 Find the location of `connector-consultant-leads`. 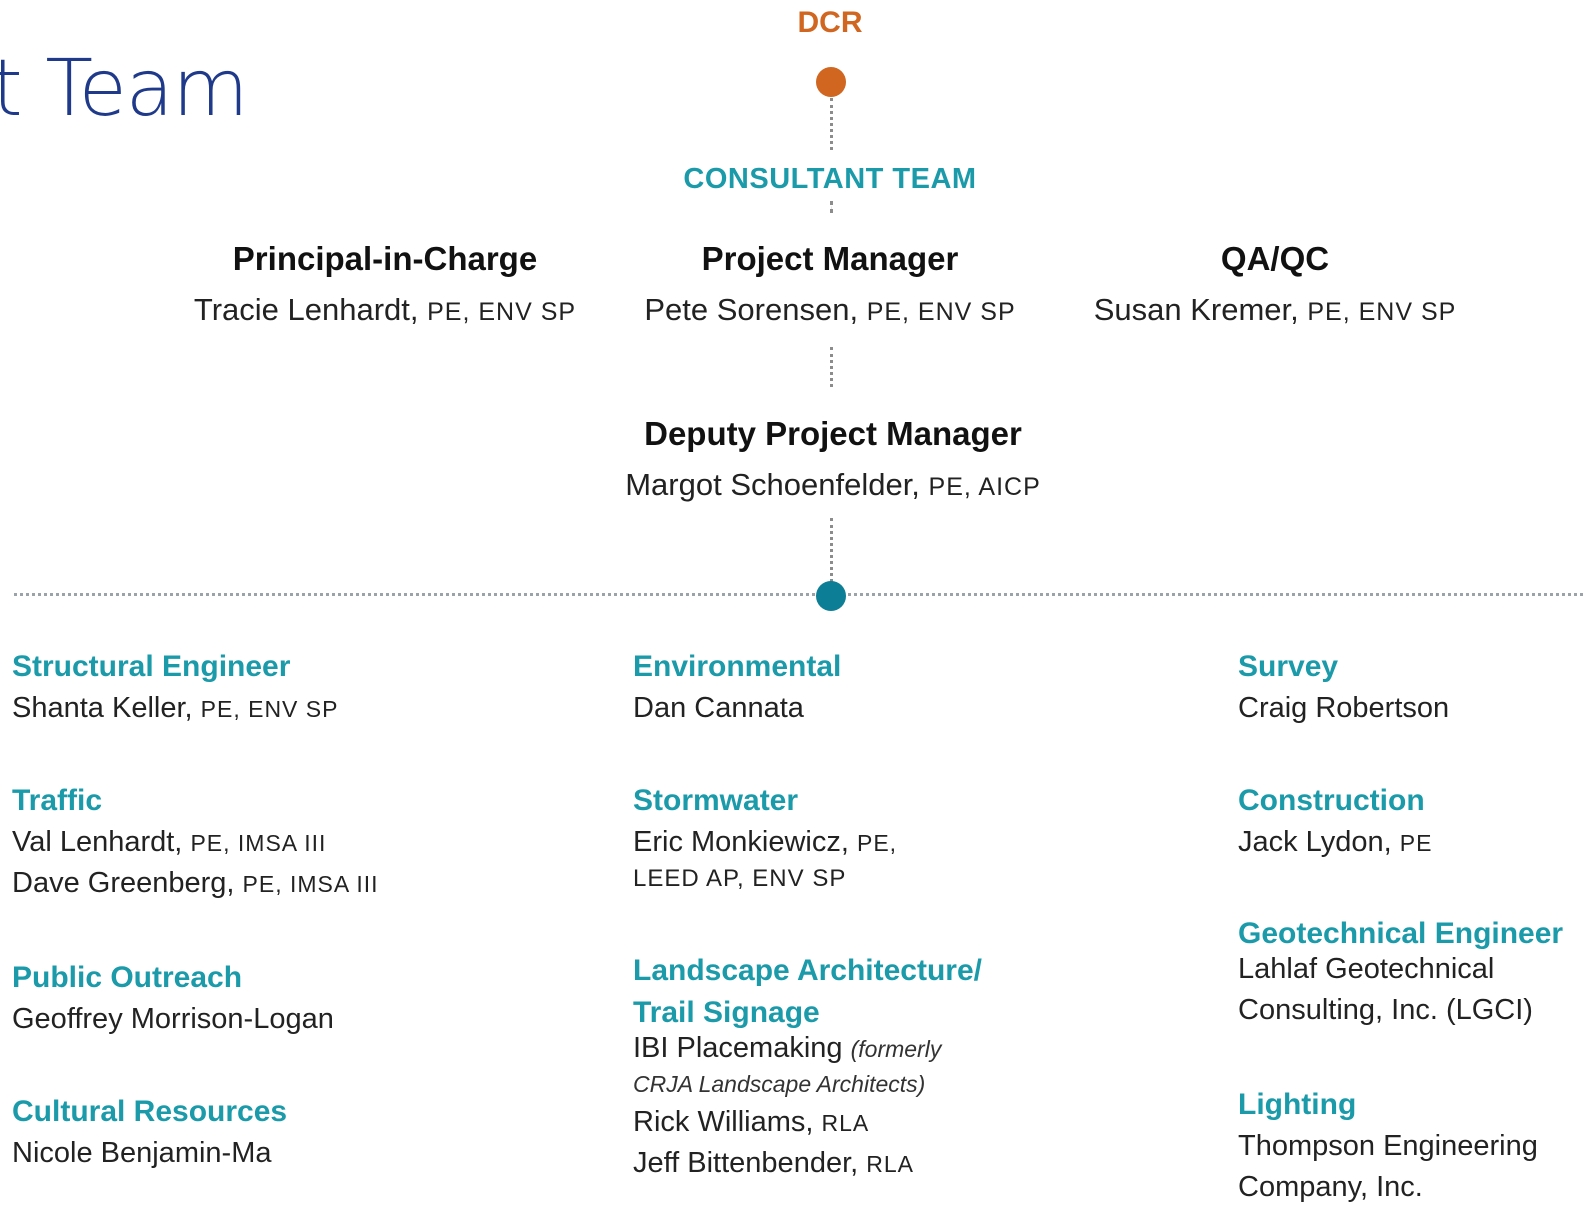

connector-consultant-leads is located at coordinates (831, 207).